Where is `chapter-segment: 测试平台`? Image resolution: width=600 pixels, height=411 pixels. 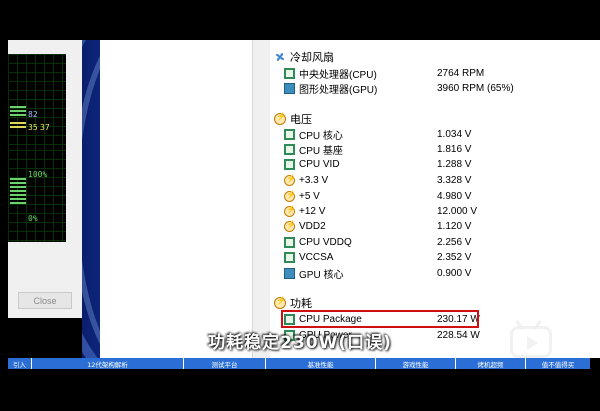
chapter-segment: 测试平台 is located at coordinates (225, 363).